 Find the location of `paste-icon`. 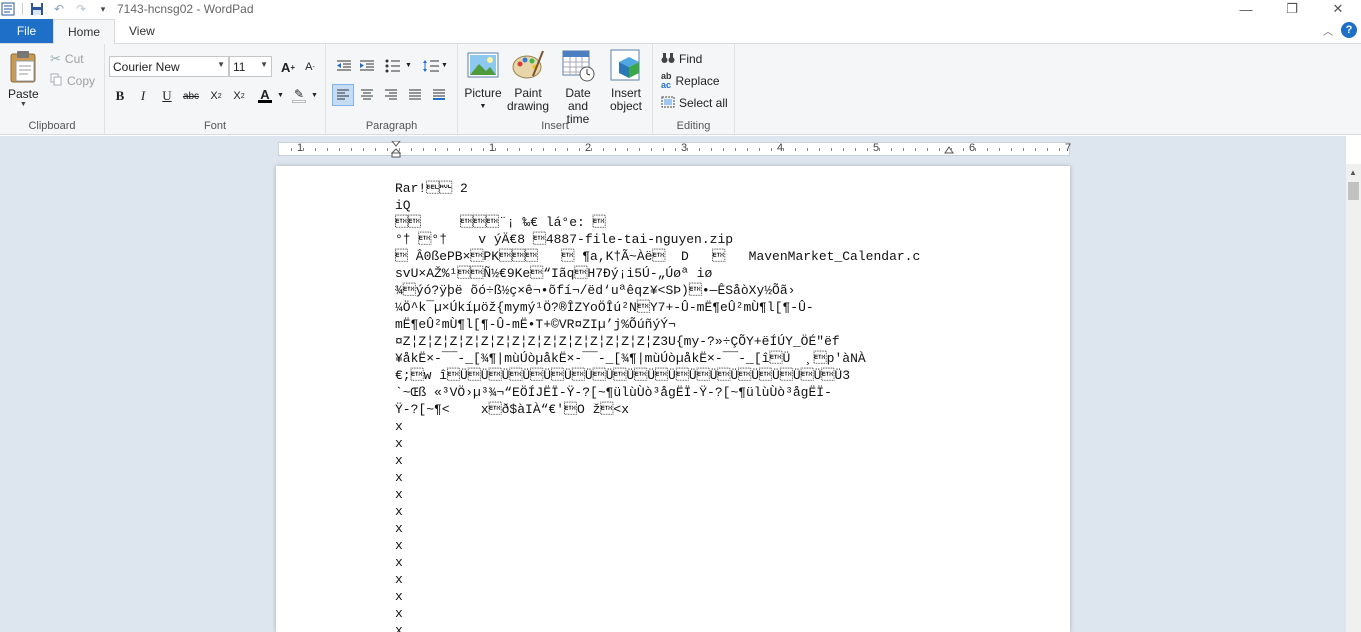

paste-icon is located at coordinates (23, 67).